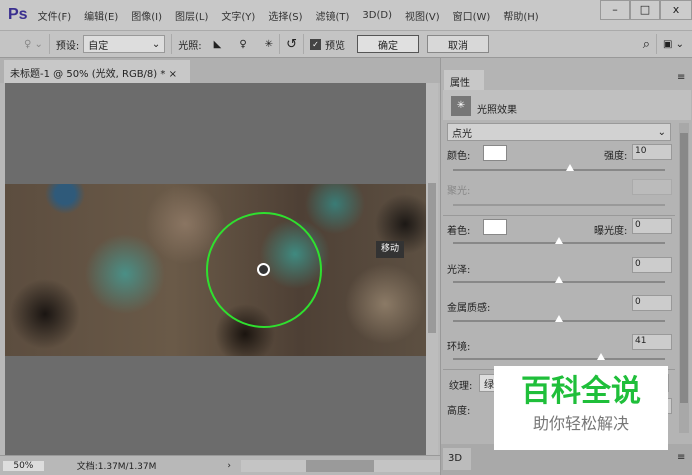 The width and height of the screenshot is (692, 475). What do you see at coordinates (489, 385) in the screenshot?
I see `texture-value: 绿` at bounding box center [489, 385].